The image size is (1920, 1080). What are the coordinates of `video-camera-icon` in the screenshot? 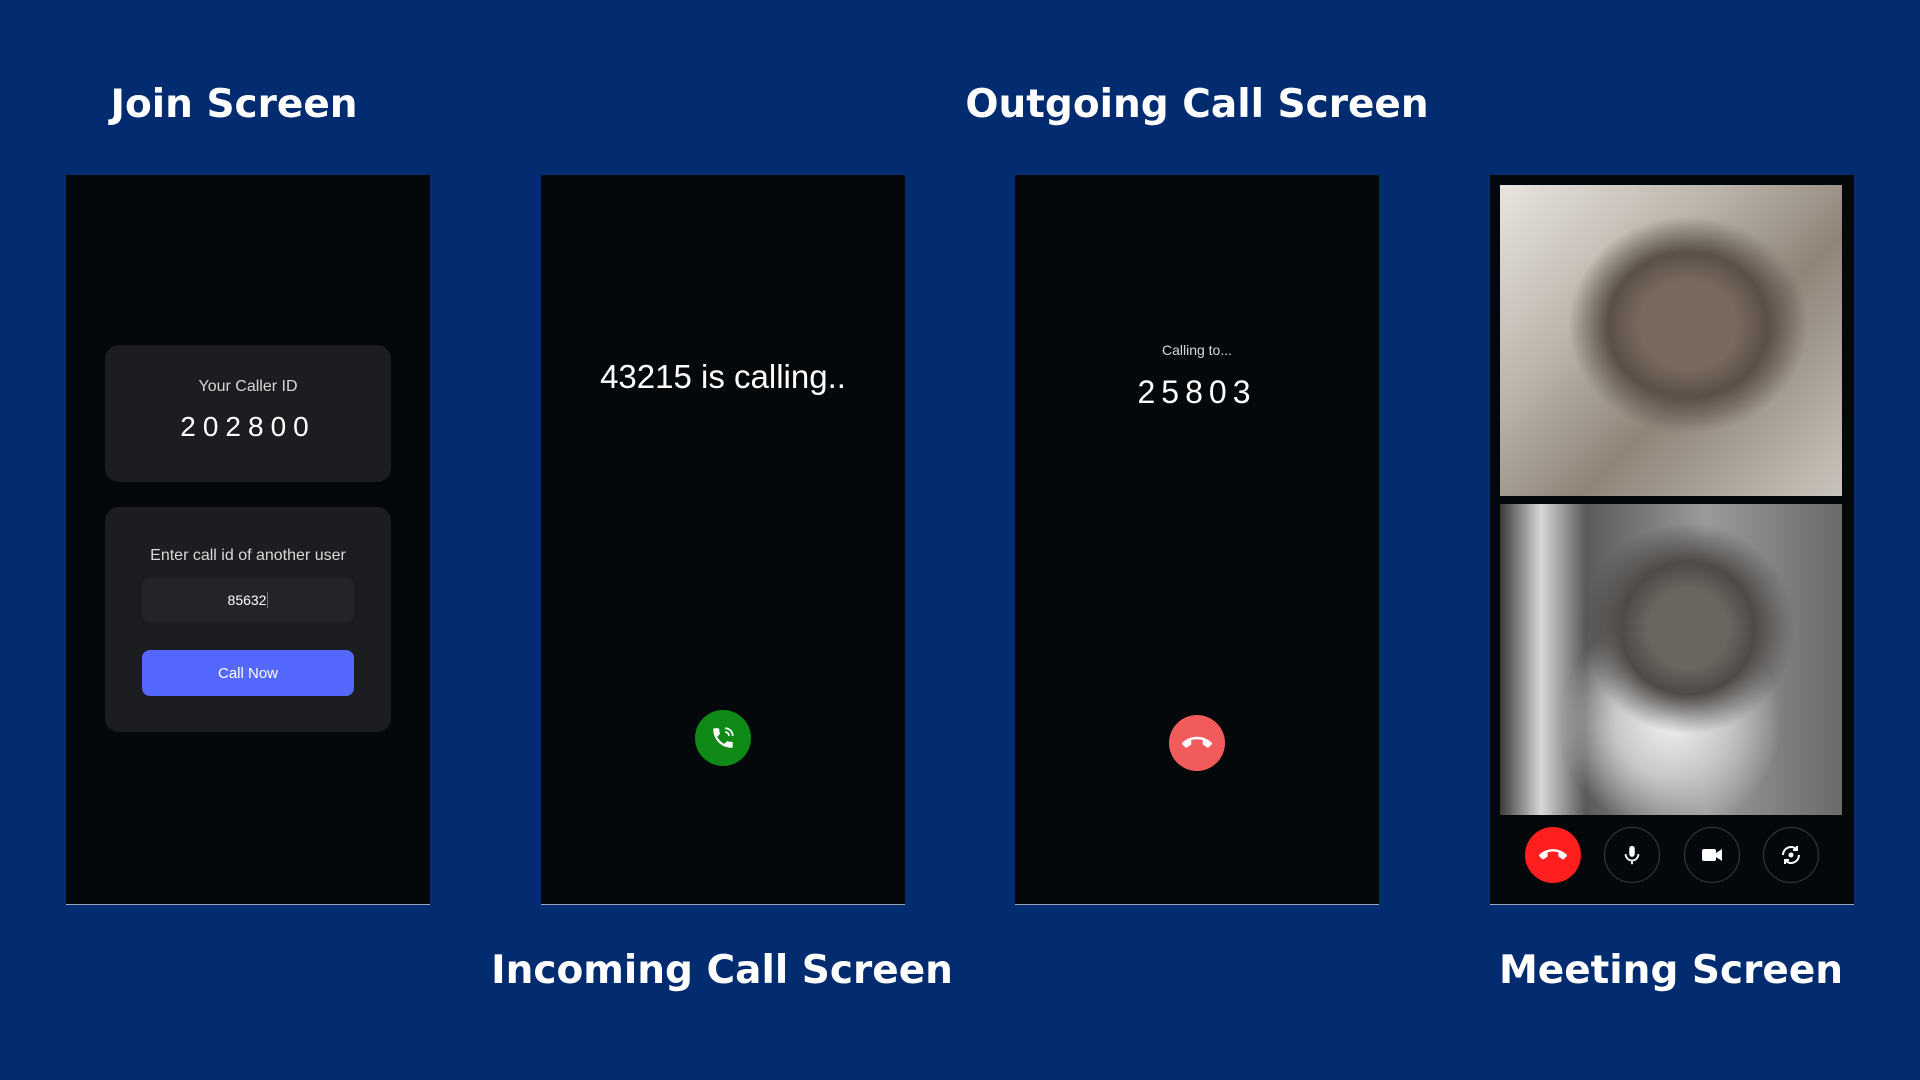 It's located at (1712, 855).